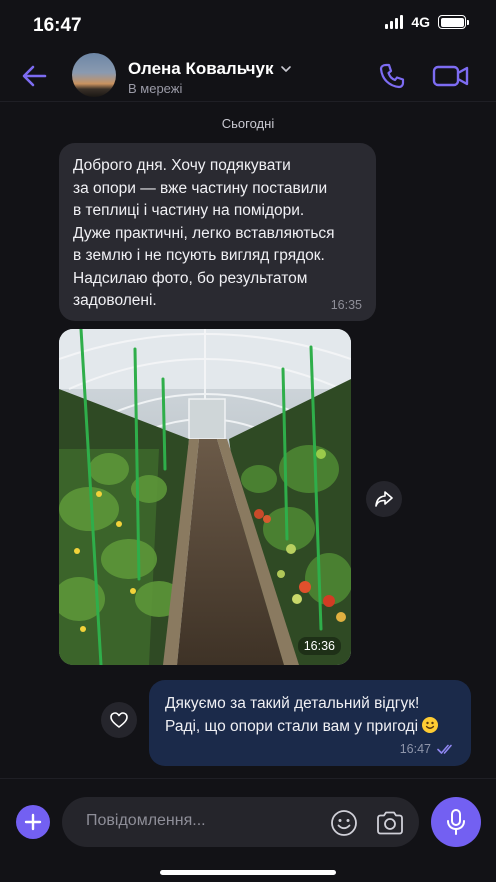 This screenshot has height=882, width=496. What do you see at coordinates (453, 22) in the screenshot?
I see `battery-icon` at bounding box center [453, 22].